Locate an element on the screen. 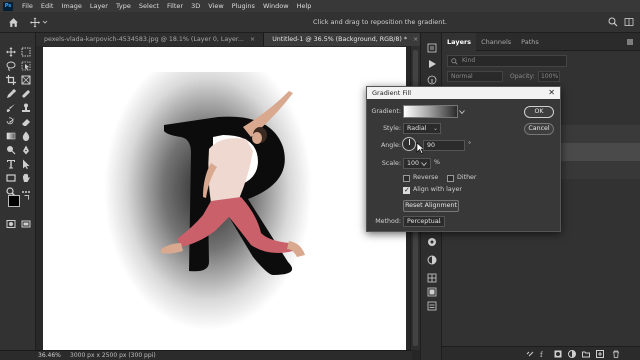 Image resolution: width=640 pixels, height=360 pixels. menu-3d: 3D is located at coordinates (195, 6).